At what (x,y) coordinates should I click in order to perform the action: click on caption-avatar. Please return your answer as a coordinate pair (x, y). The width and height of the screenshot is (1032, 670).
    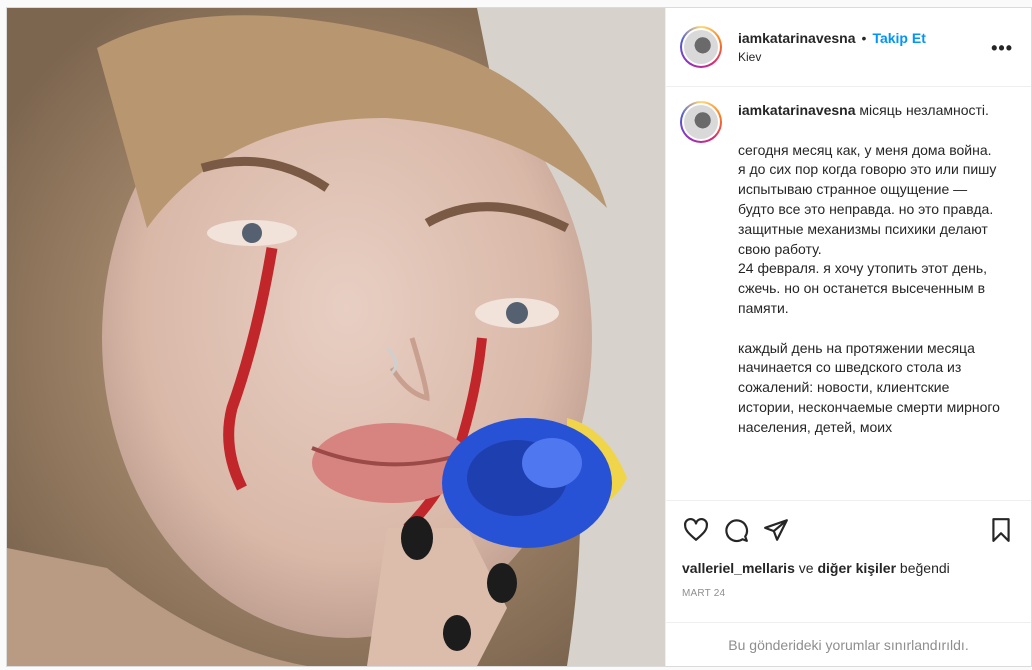
    Looking at the image, I should click on (701, 122).